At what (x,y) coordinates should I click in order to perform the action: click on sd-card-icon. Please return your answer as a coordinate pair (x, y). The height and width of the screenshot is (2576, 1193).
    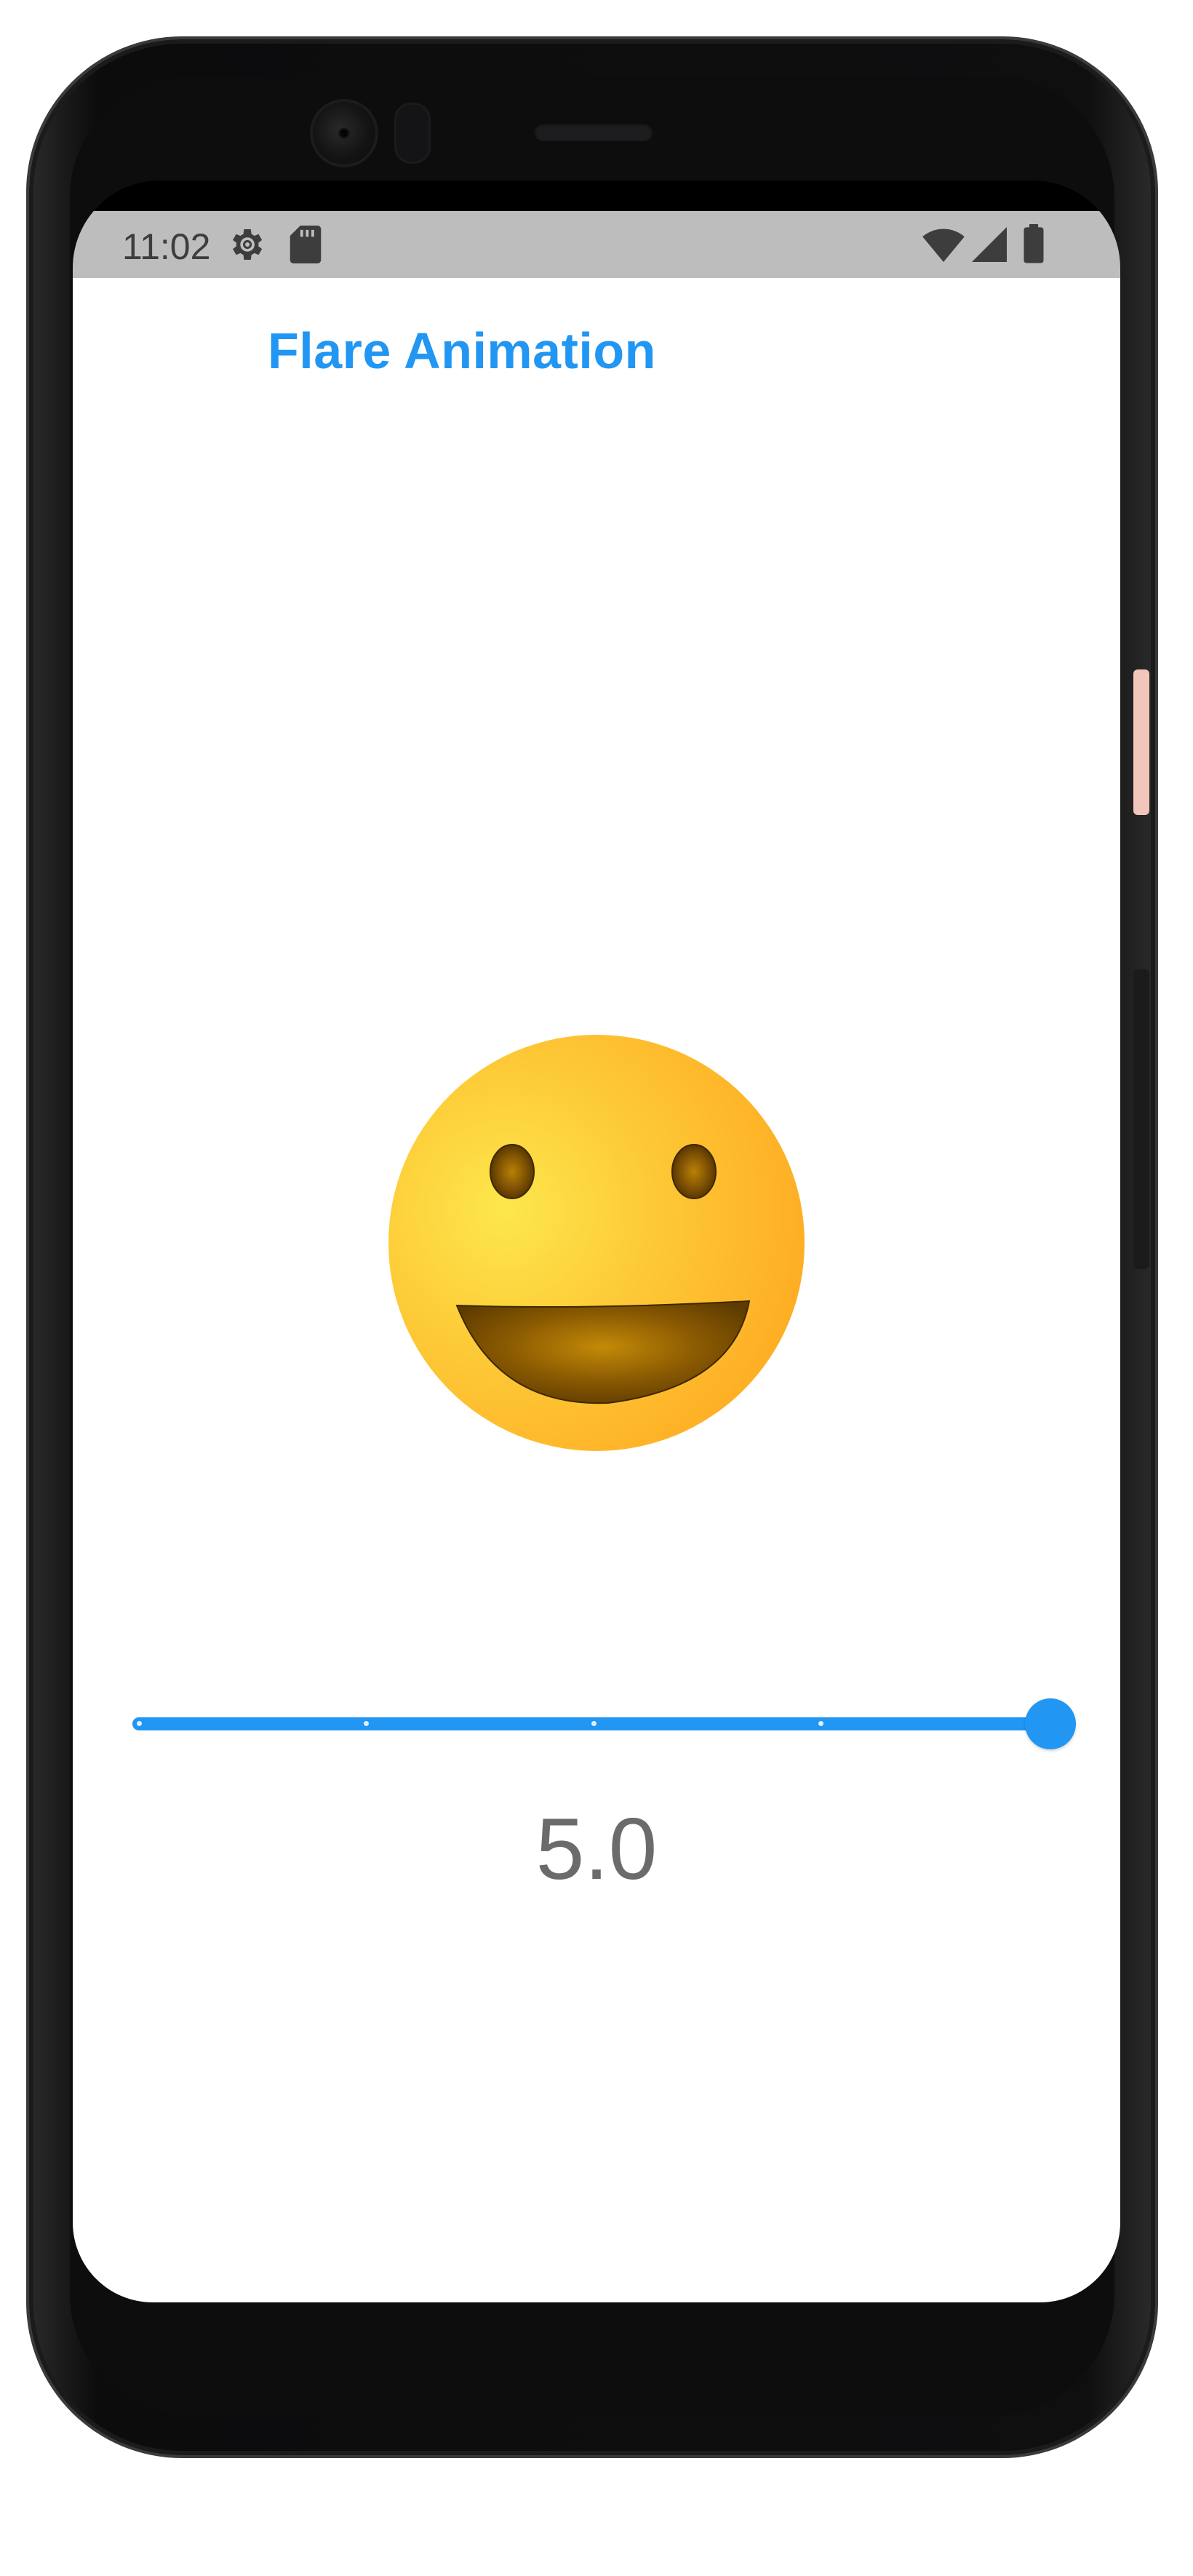
    Looking at the image, I should click on (306, 246).